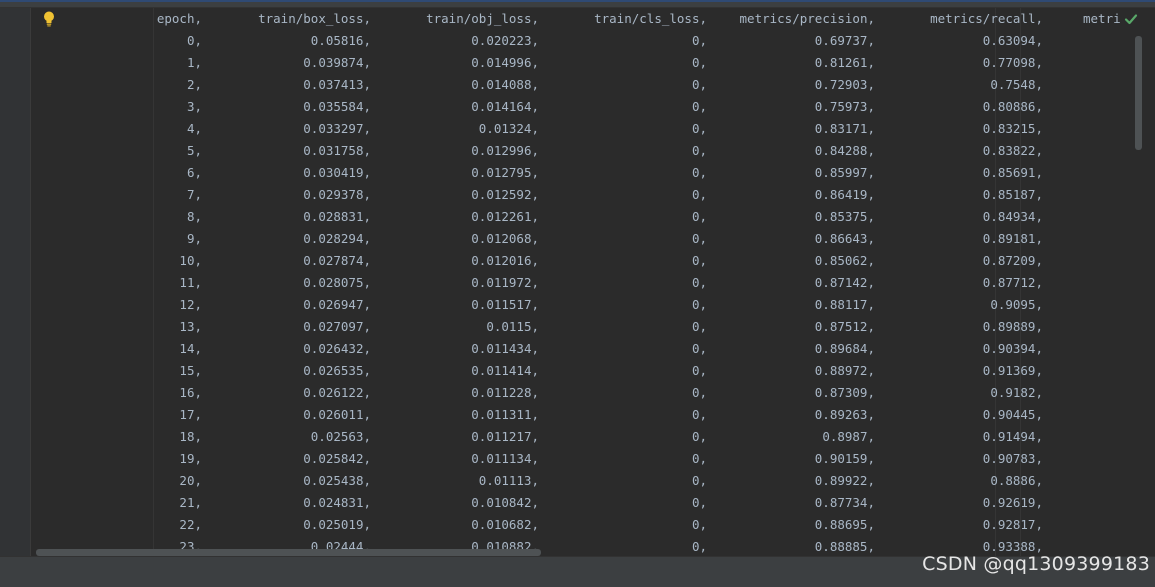  I want to click on table-row: 19, 0.025842, 0.011134, 0, 0.90159, 0.90783,, so click(565, 459).